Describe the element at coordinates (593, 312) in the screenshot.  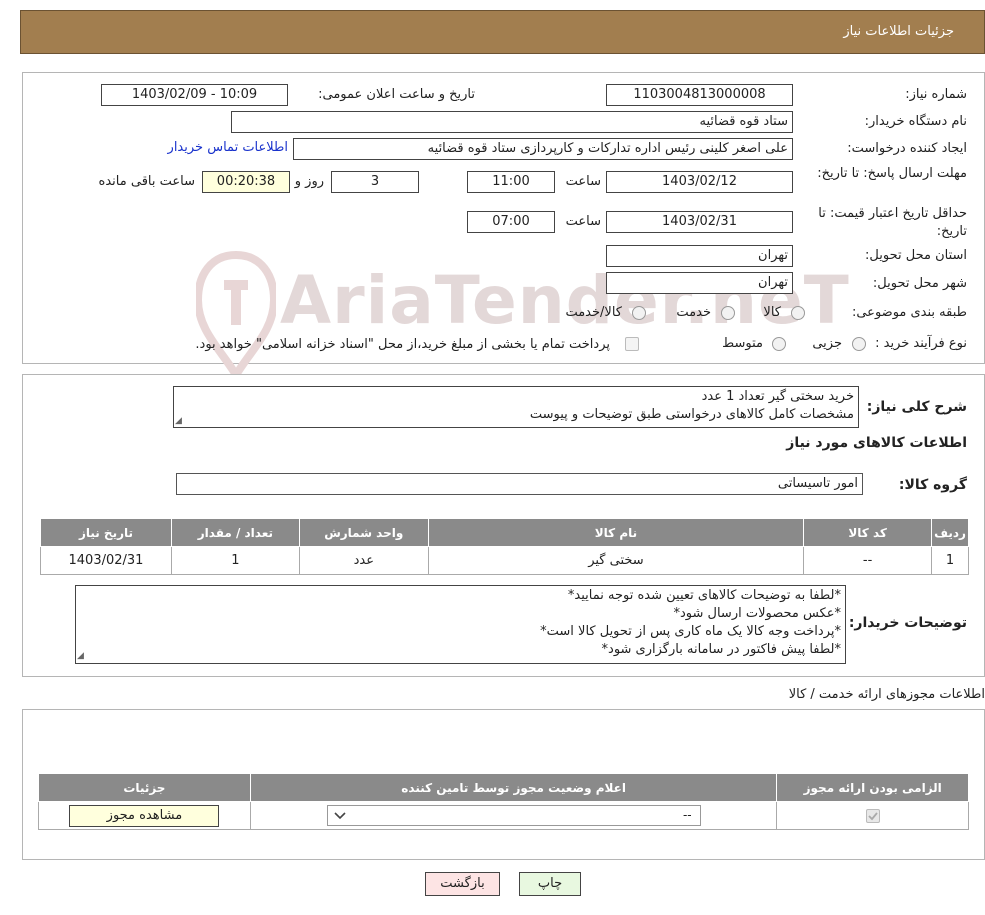
I see `category-goods-service-label: کالا/خدمت` at that location.